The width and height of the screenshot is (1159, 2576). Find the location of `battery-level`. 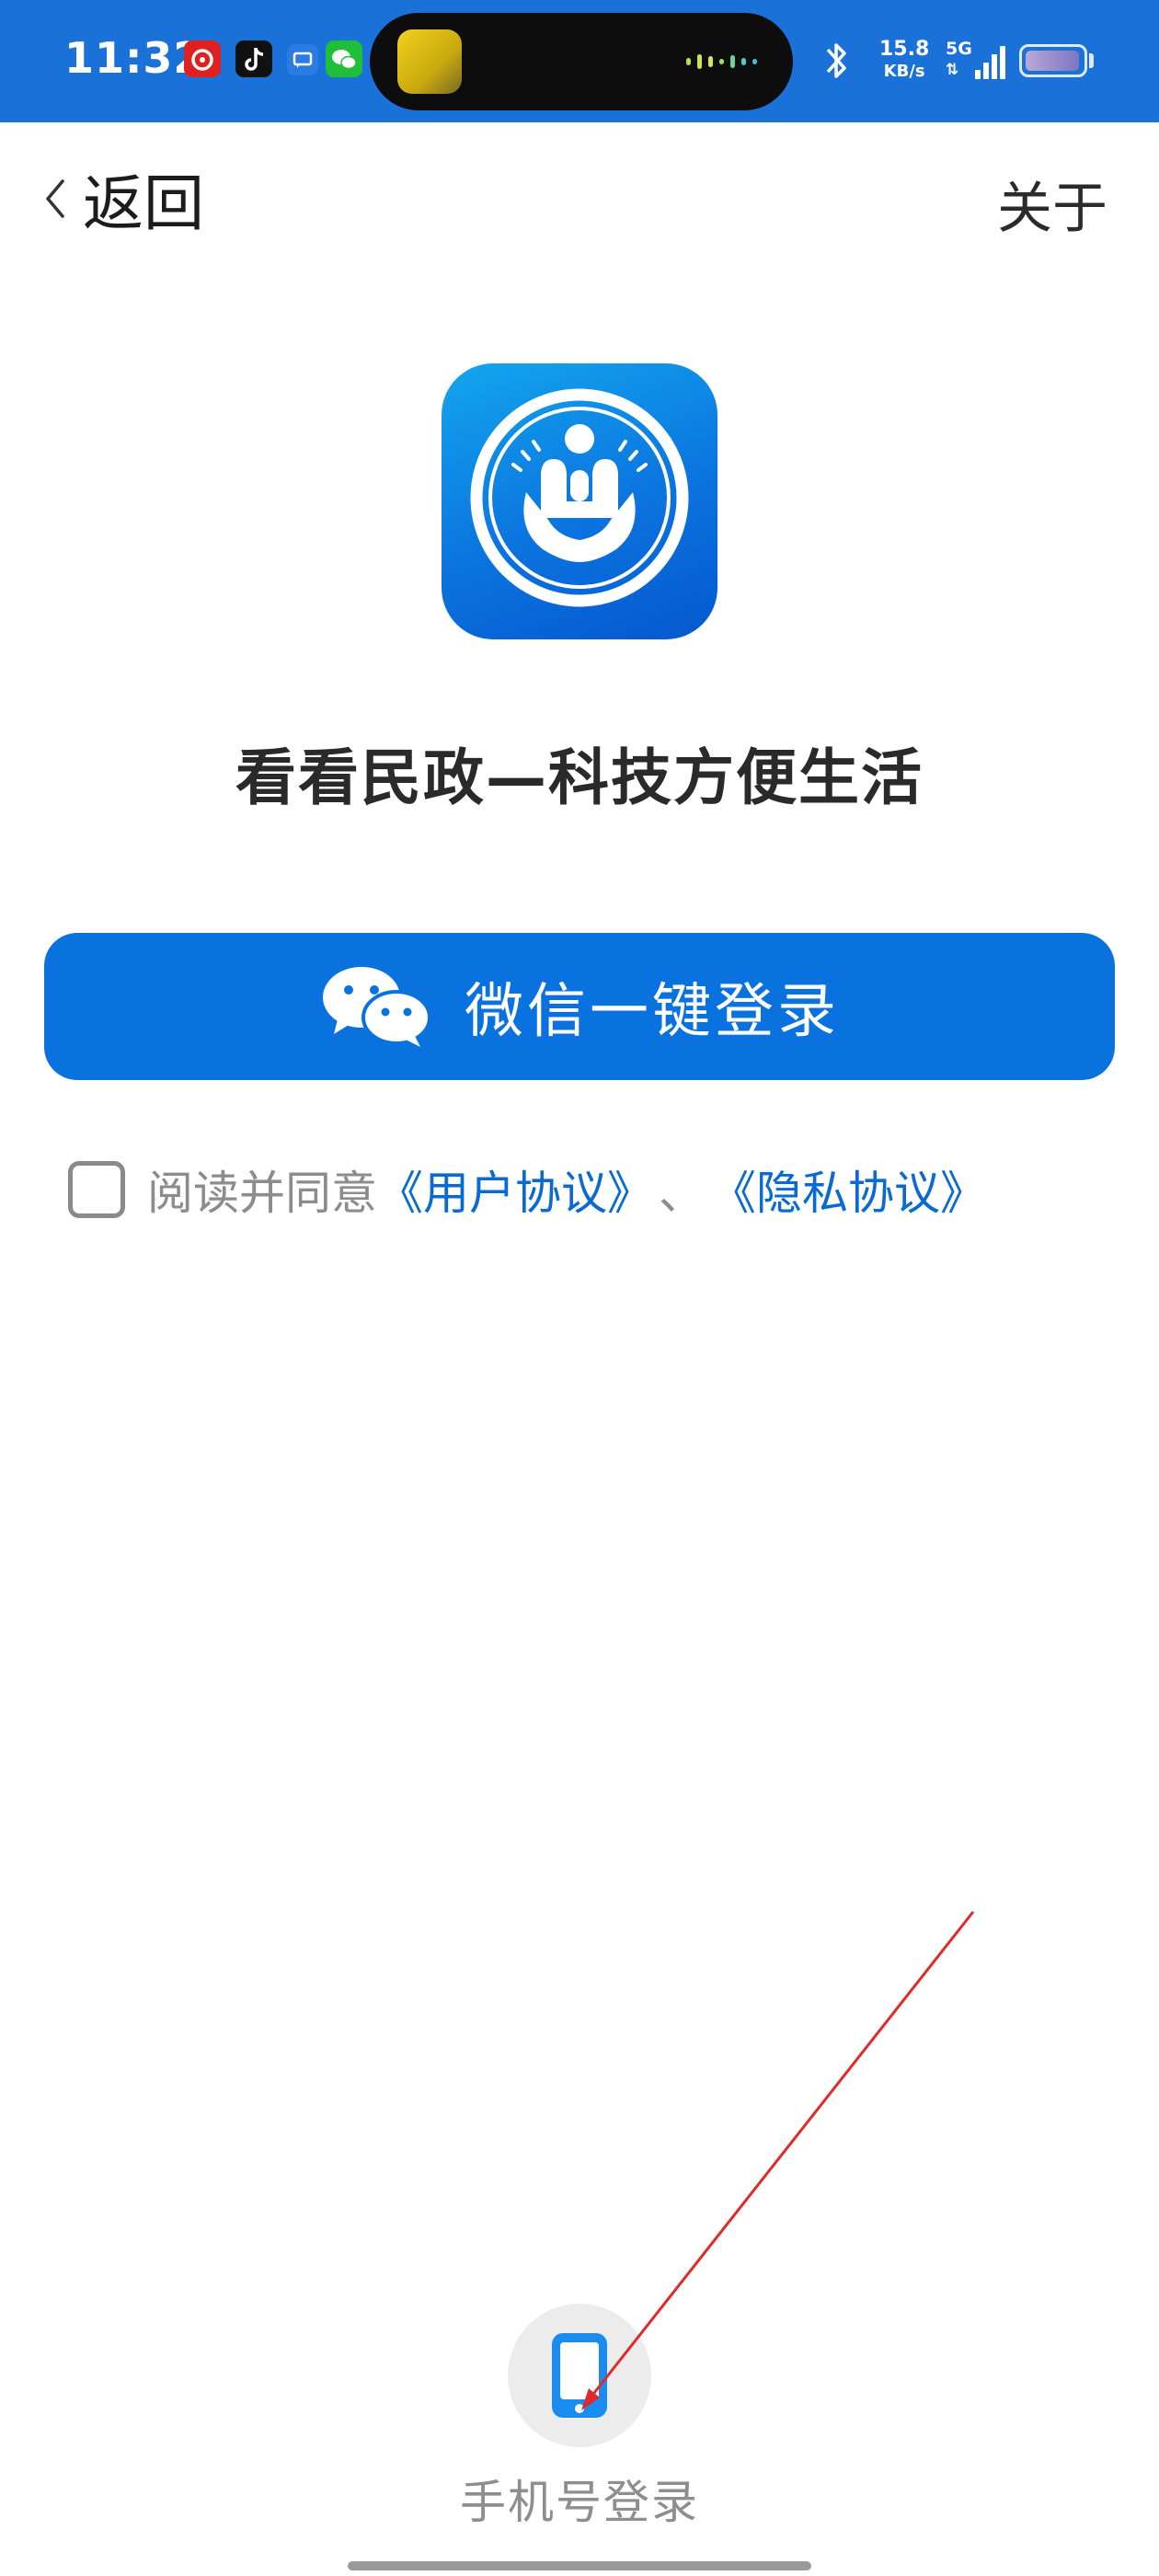

battery-level is located at coordinates (1052, 61).